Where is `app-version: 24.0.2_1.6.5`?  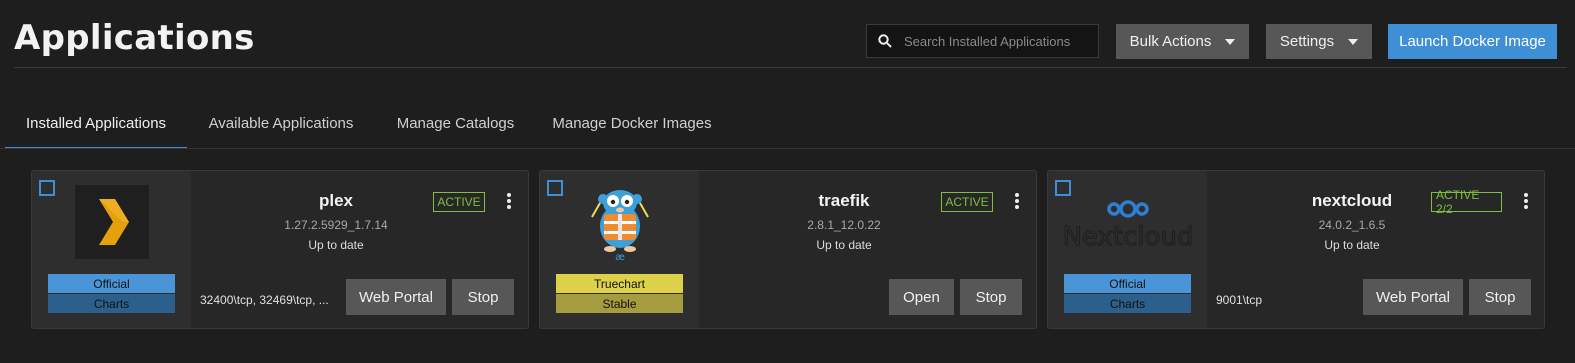
app-version: 24.0.2_1.6.5 is located at coordinates (1352, 225).